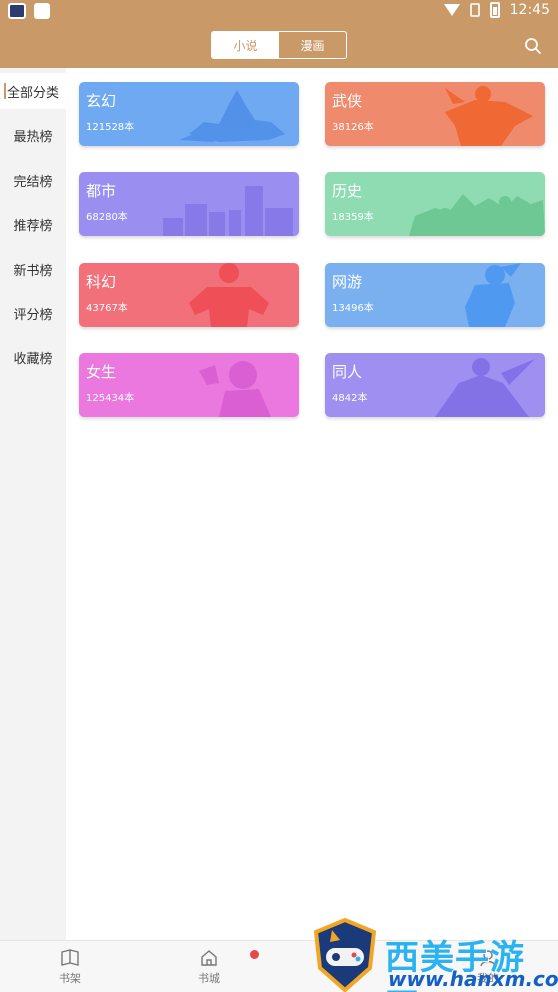 Image resolution: width=558 pixels, height=992 pixels. What do you see at coordinates (107, 308) in the screenshot?
I see `category-count: 43767本` at bounding box center [107, 308].